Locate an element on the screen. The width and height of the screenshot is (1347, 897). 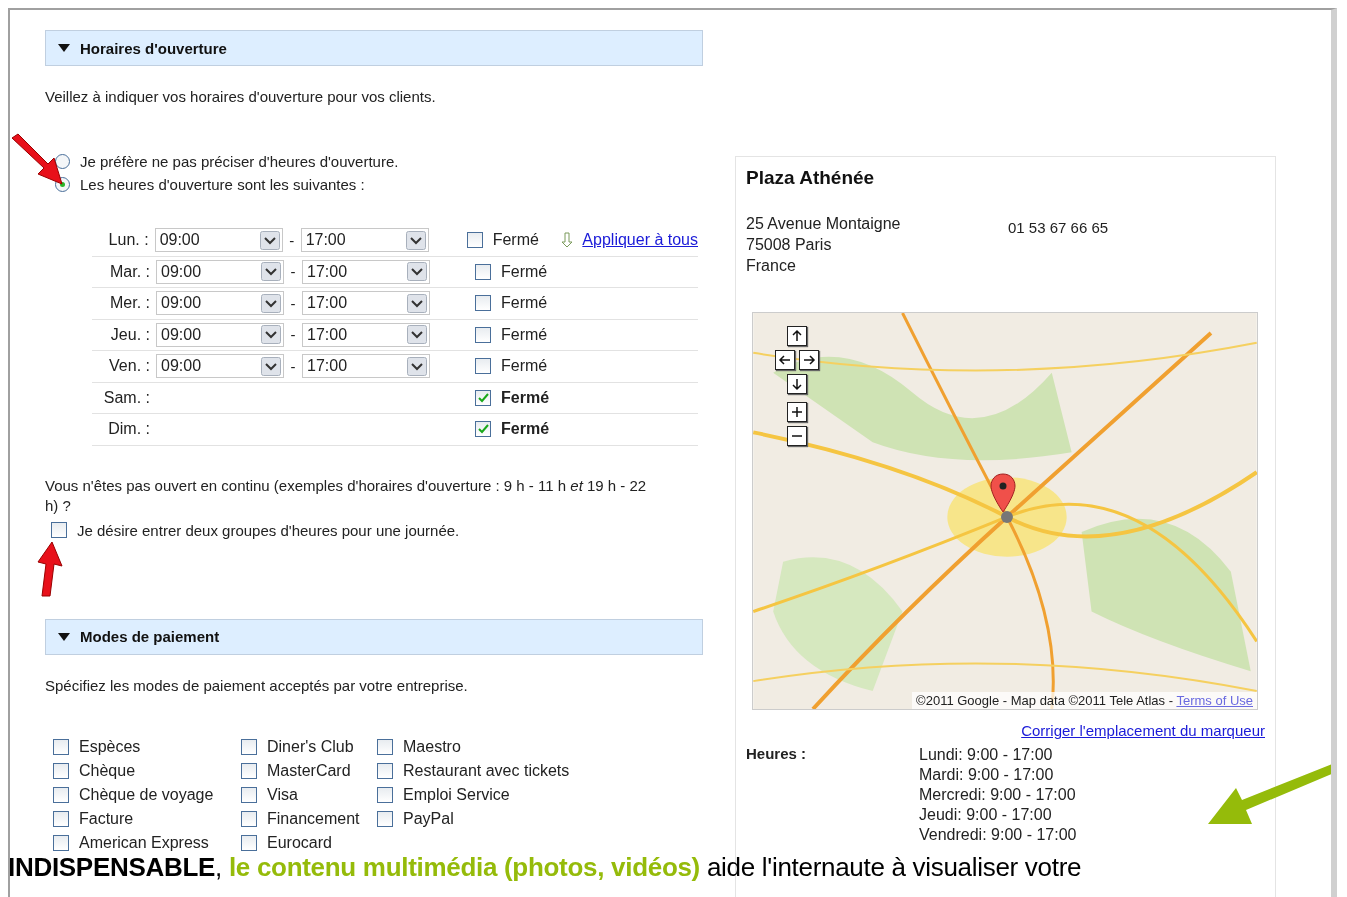
day-label: Mar. : is located at coordinates (129, 271).